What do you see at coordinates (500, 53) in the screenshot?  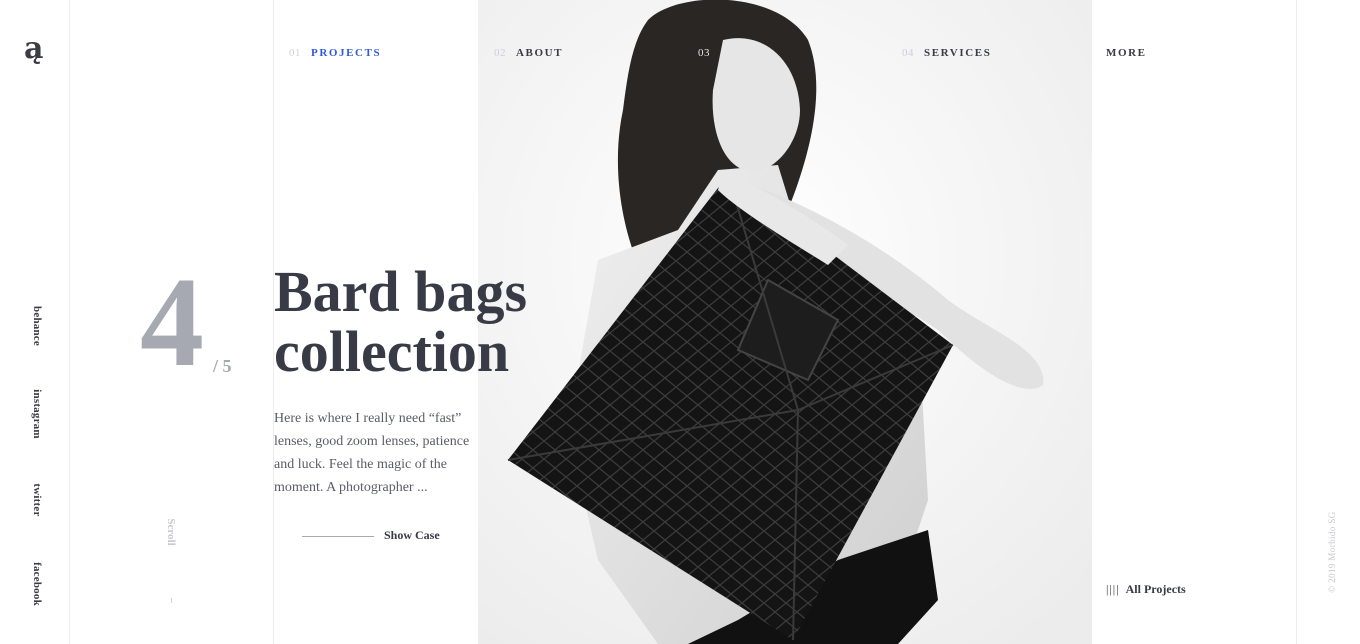 I see `nav-number: 02` at bounding box center [500, 53].